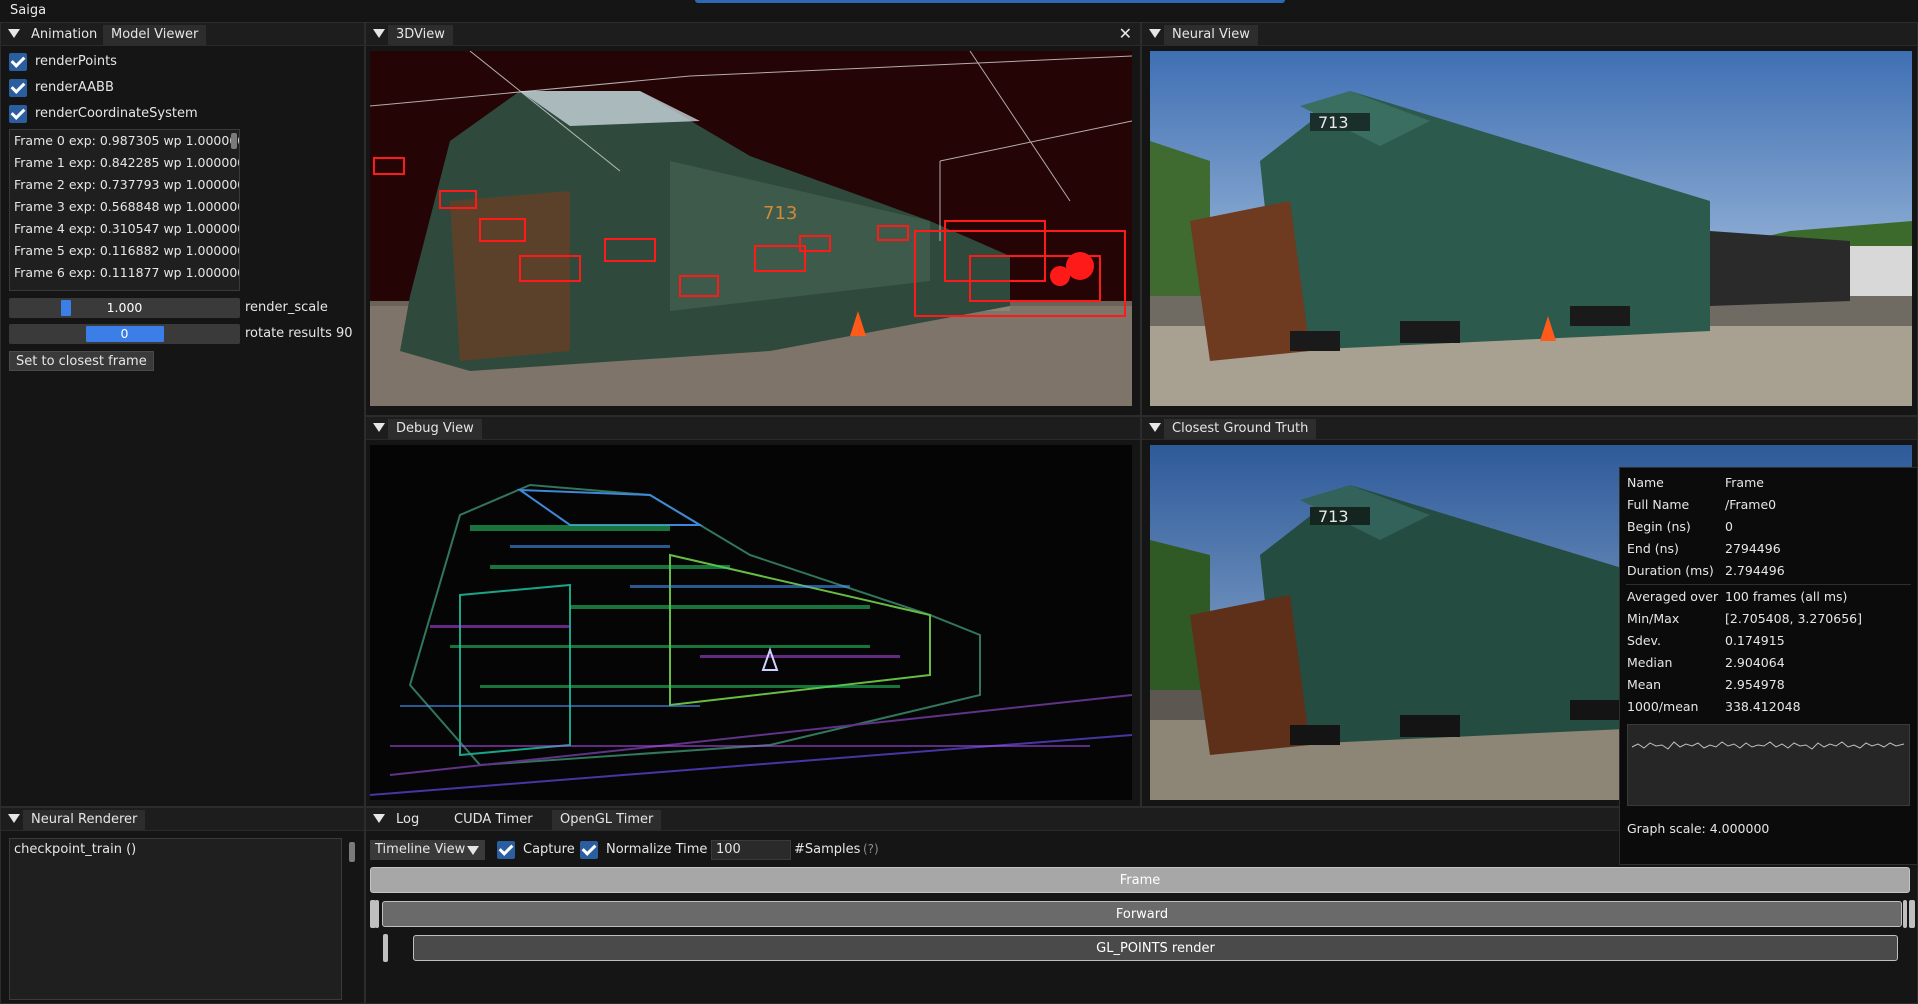 The width and height of the screenshot is (1918, 1004). What do you see at coordinates (124, 141) in the screenshot?
I see `list-item: Frame 0 exp: 0.987305 wp 1.000000` at bounding box center [124, 141].